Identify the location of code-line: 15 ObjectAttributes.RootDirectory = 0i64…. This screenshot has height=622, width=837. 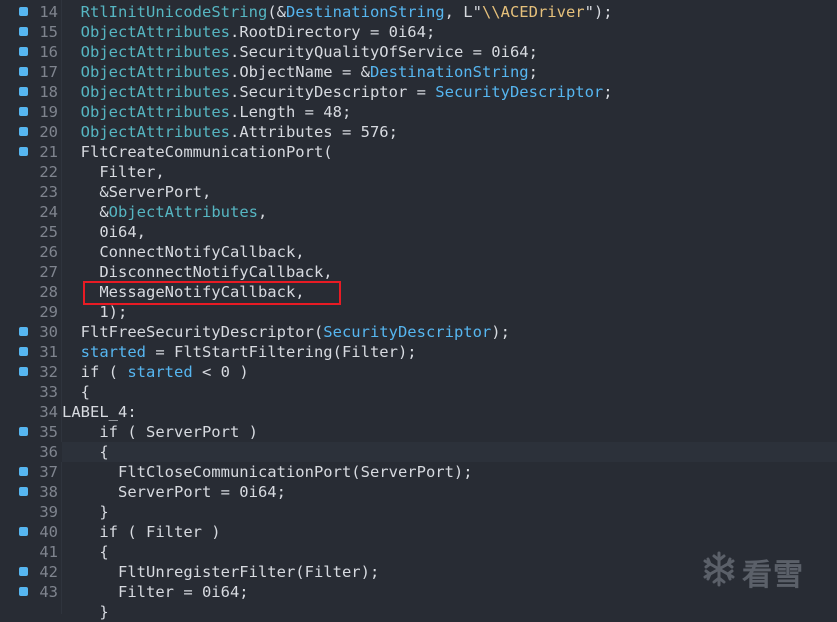
(418, 32).